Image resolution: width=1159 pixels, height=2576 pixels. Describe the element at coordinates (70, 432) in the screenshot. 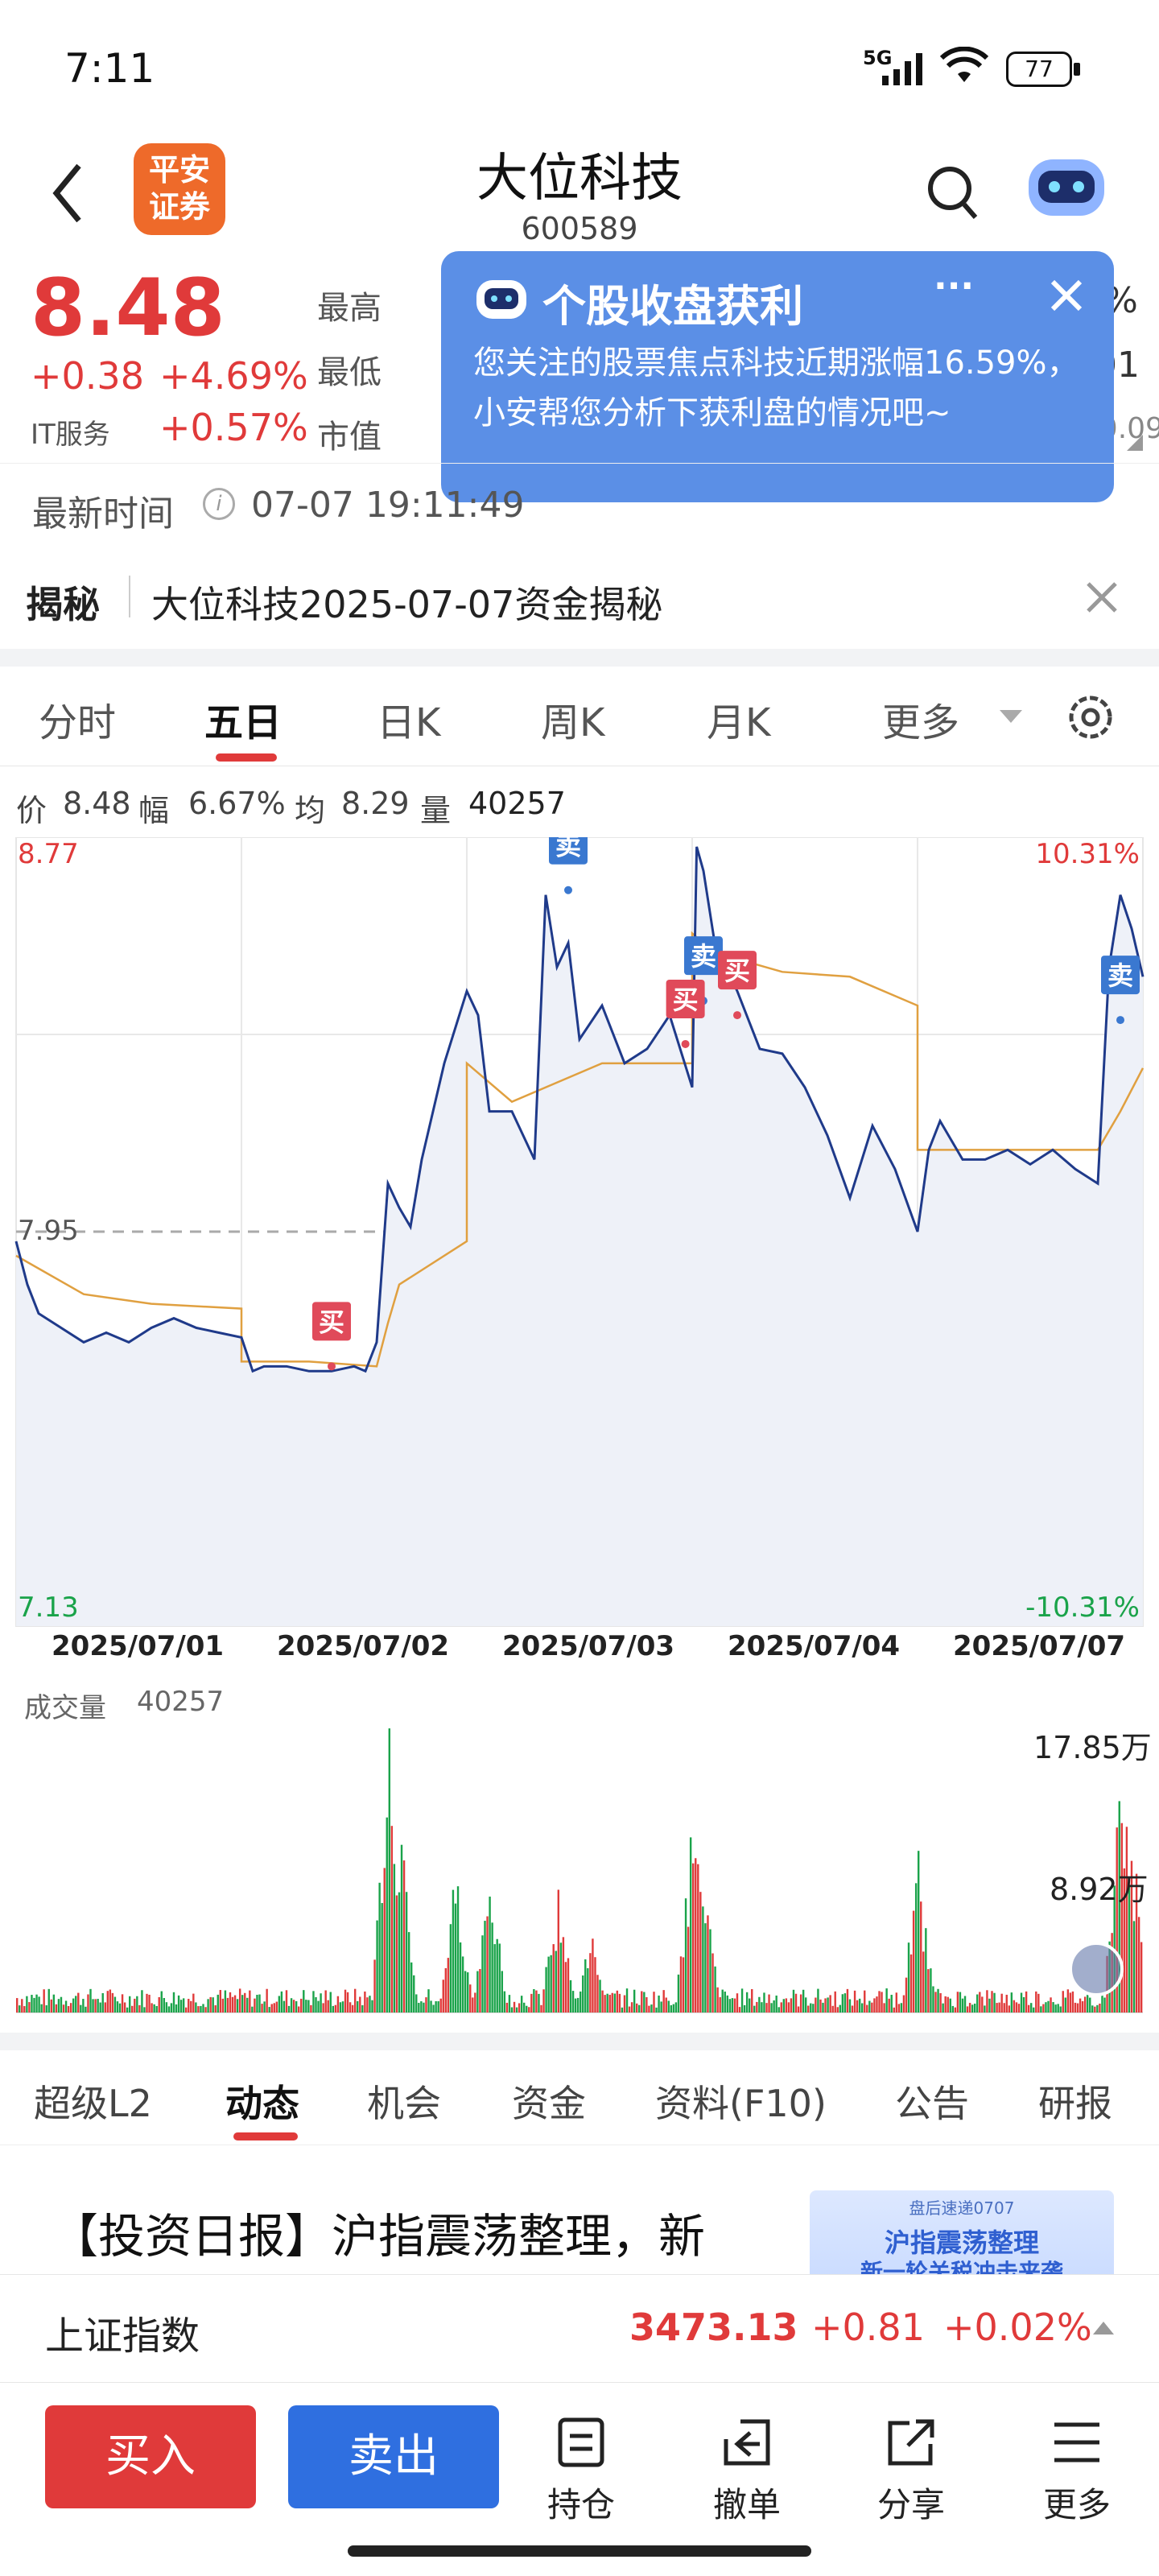

I see `sector-name: IT服务` at that location.